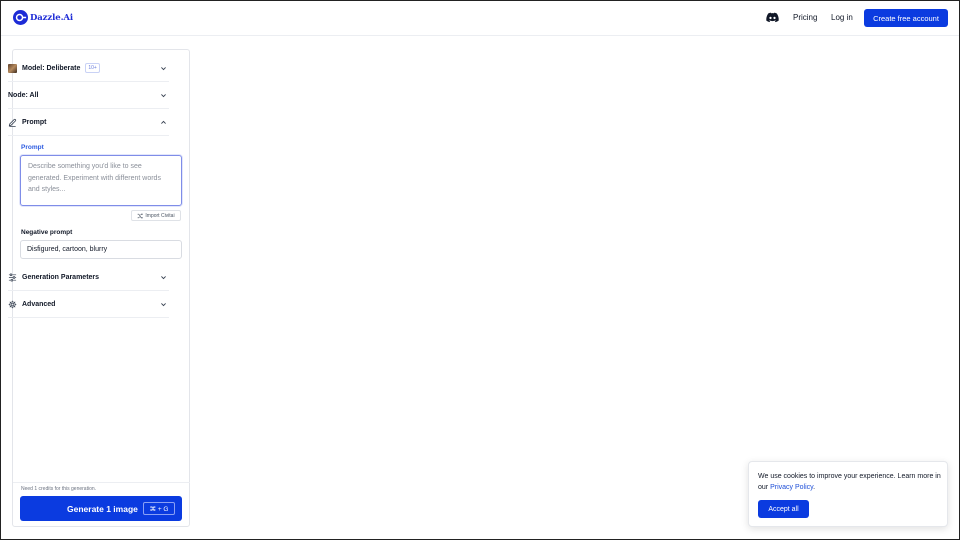 This screenshot has width=960, height=540. I want to click on model-thumbnail, so click(12, 68).